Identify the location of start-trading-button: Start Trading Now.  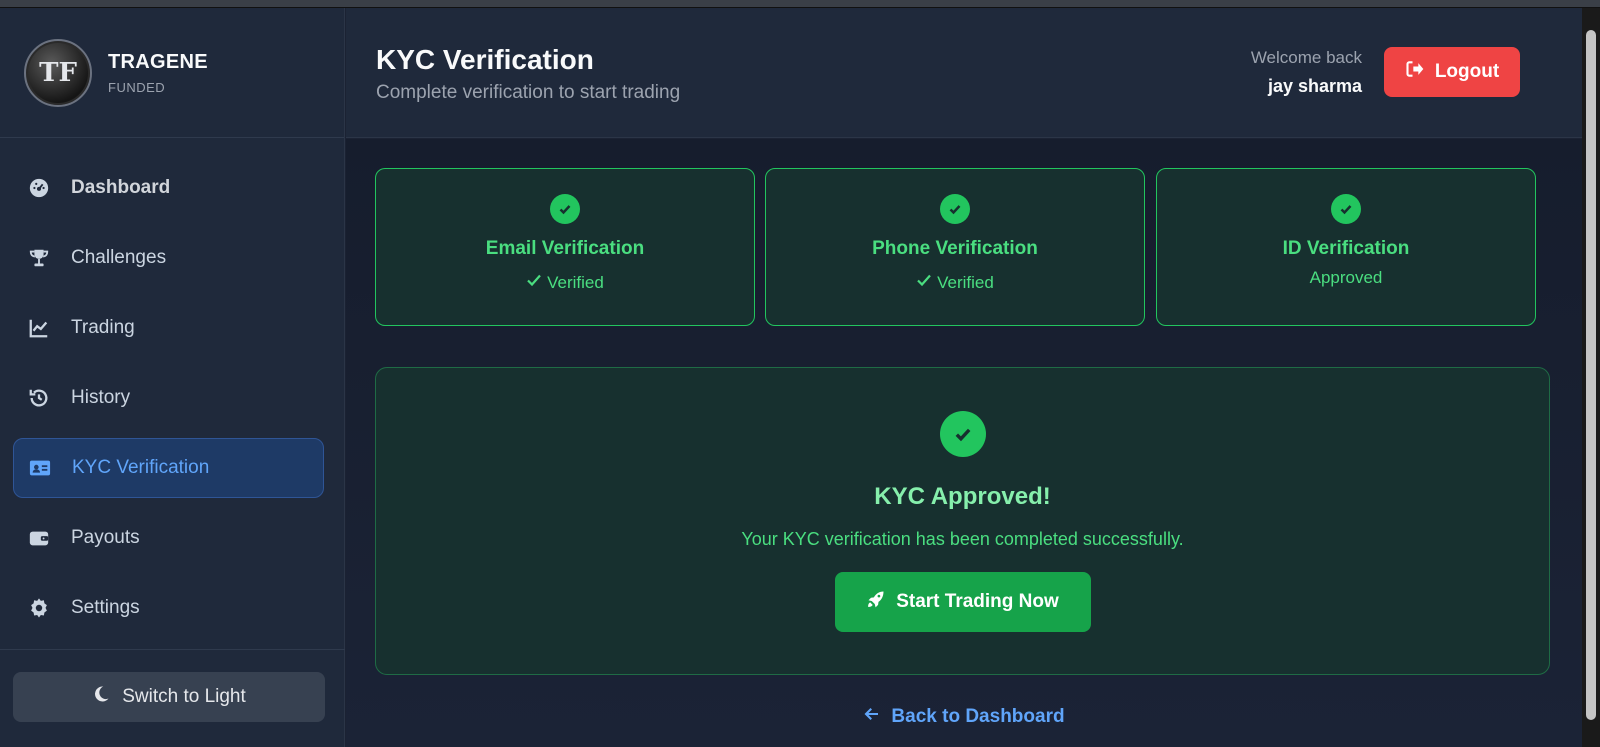
(962, 602).